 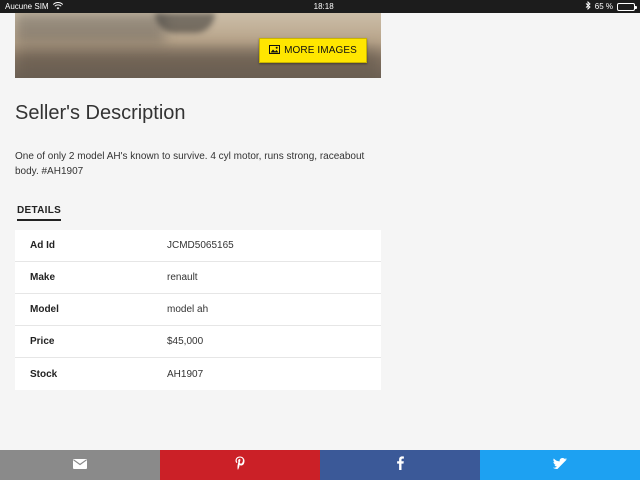 I want to click on twitter-icon, so click(x=559, y=465).